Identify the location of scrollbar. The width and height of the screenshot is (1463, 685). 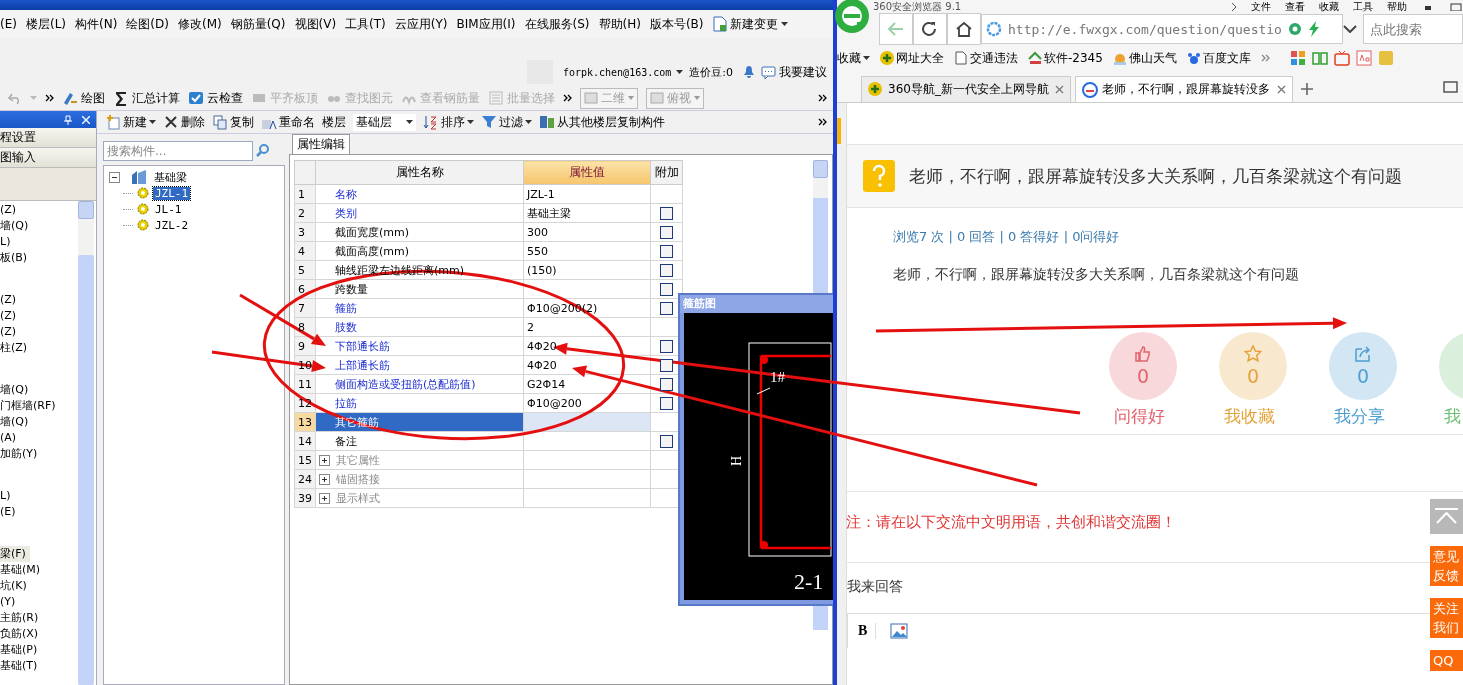
(86, 443).